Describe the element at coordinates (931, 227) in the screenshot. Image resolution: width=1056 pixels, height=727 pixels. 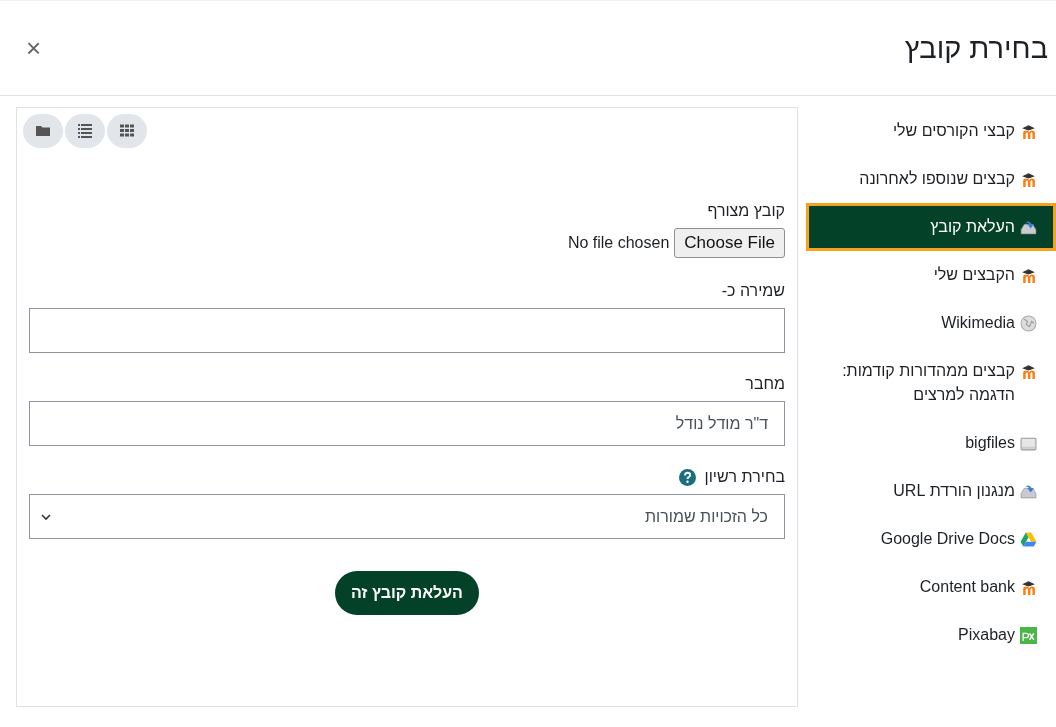
I see `repository-item: העלאת קובץ` at that location.